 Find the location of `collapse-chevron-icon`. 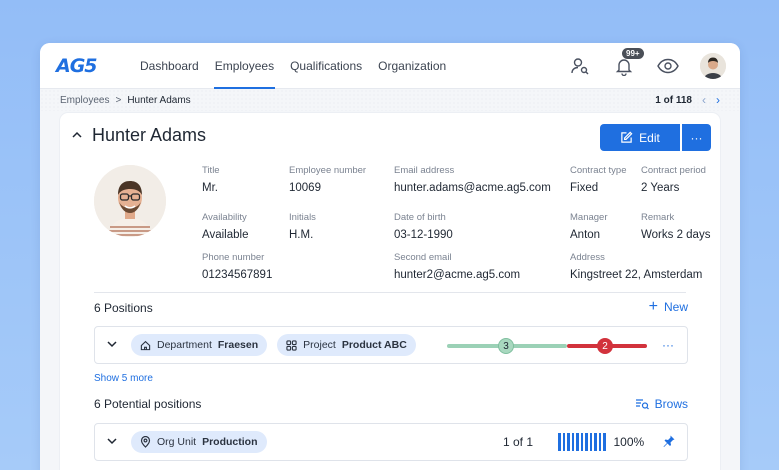

collapse-chevron-icon is located at coordinates (77, 136).